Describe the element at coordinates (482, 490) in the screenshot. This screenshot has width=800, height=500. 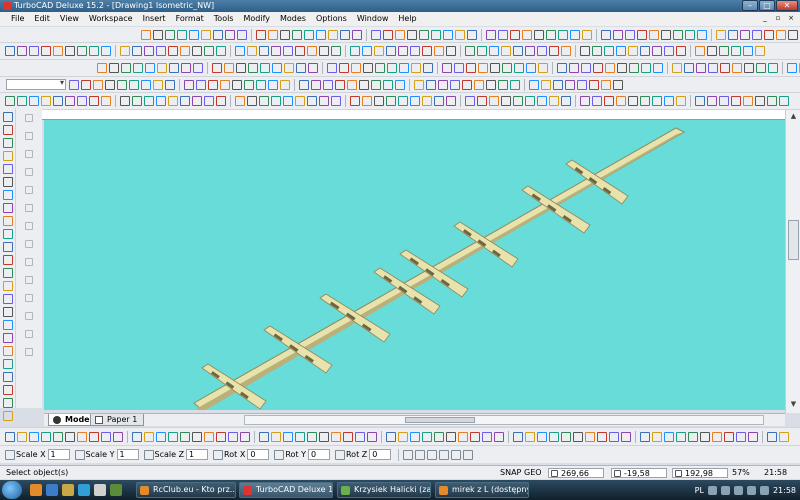
I see `task-mirek: mirek z L (dostępny)` at that location.